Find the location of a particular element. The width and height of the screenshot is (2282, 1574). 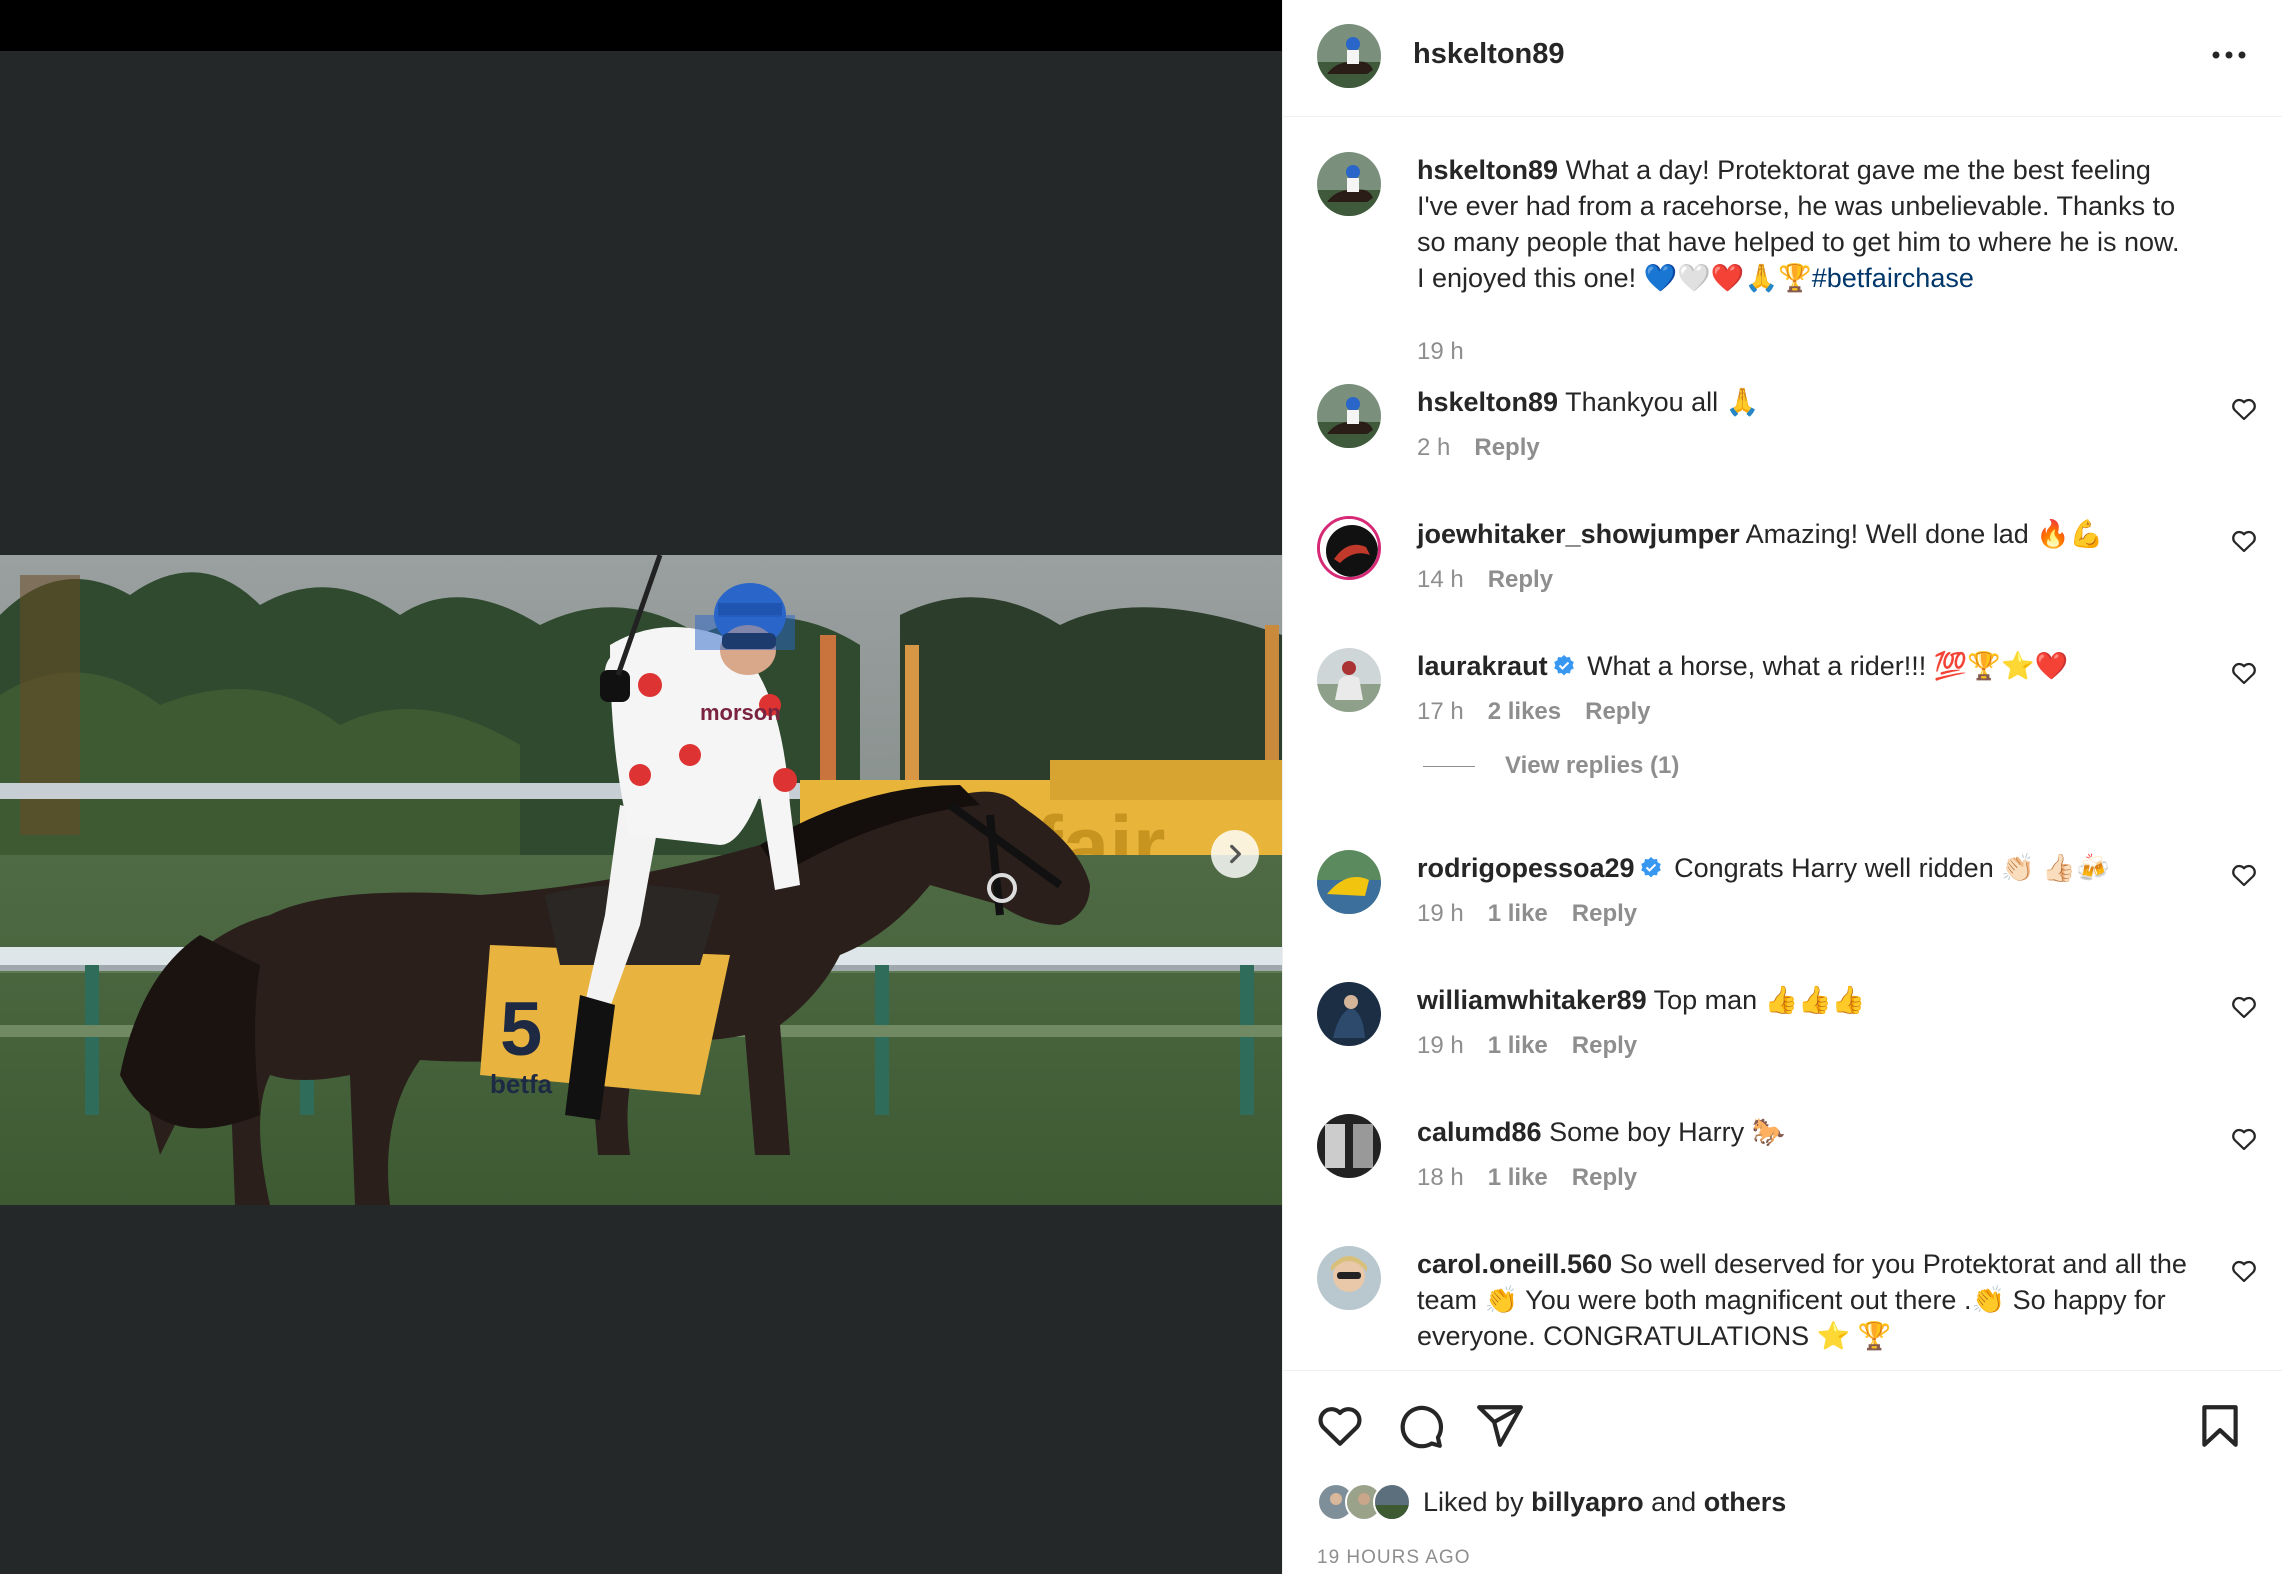

comment-username: laurakraut is located at coordinates (1482, 666).